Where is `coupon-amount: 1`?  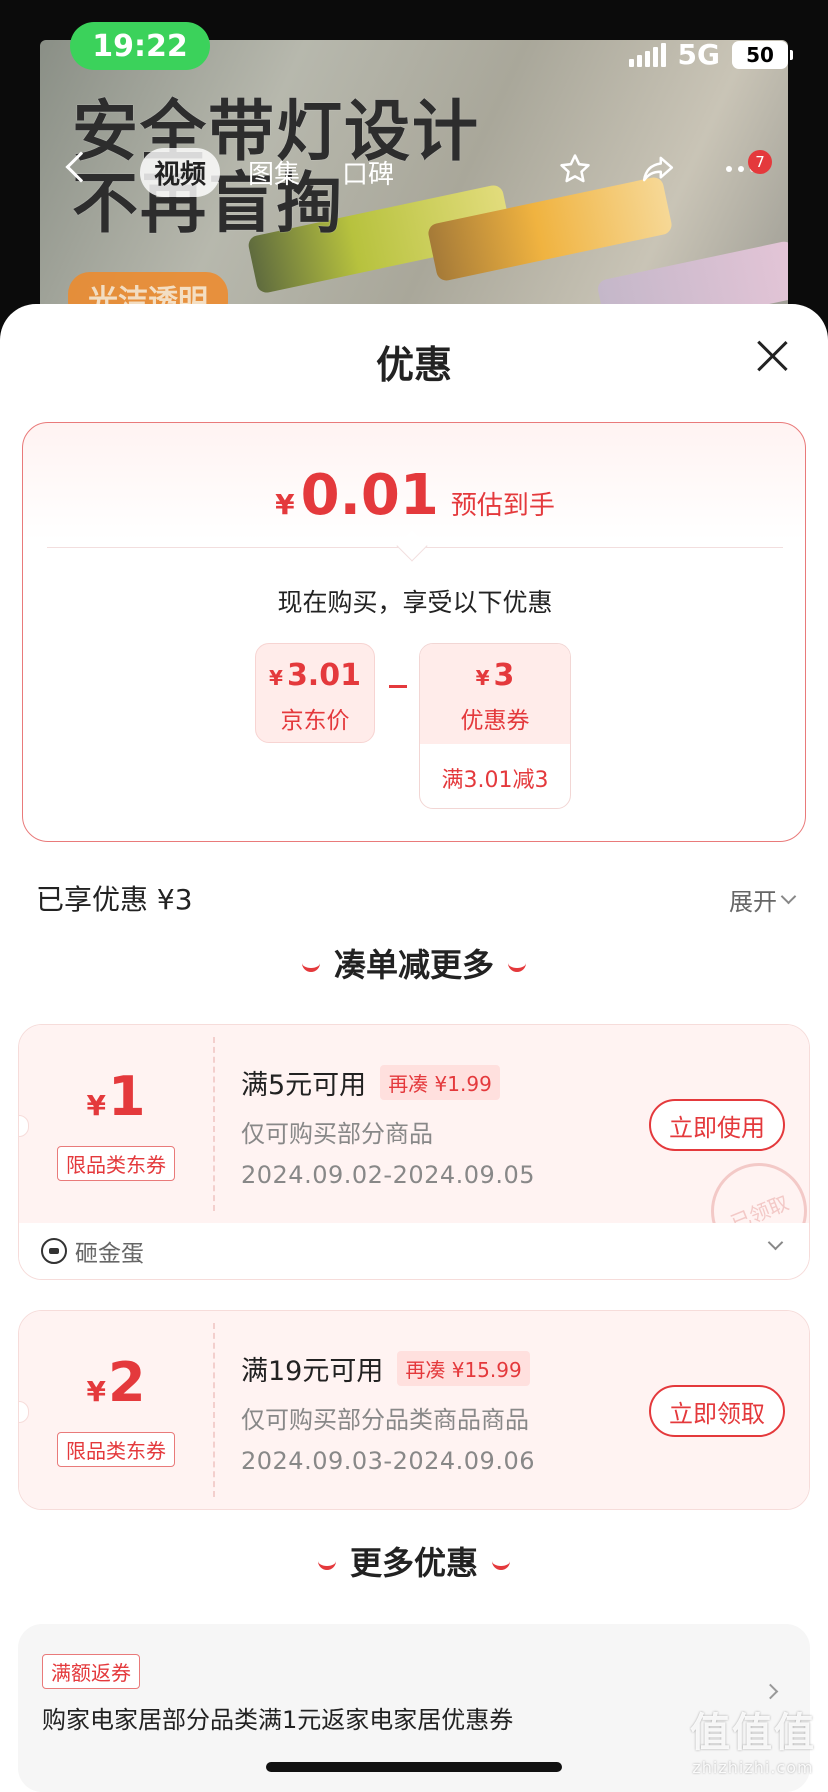
coupon-amount: 1 is located at coordinates (126, 1096).